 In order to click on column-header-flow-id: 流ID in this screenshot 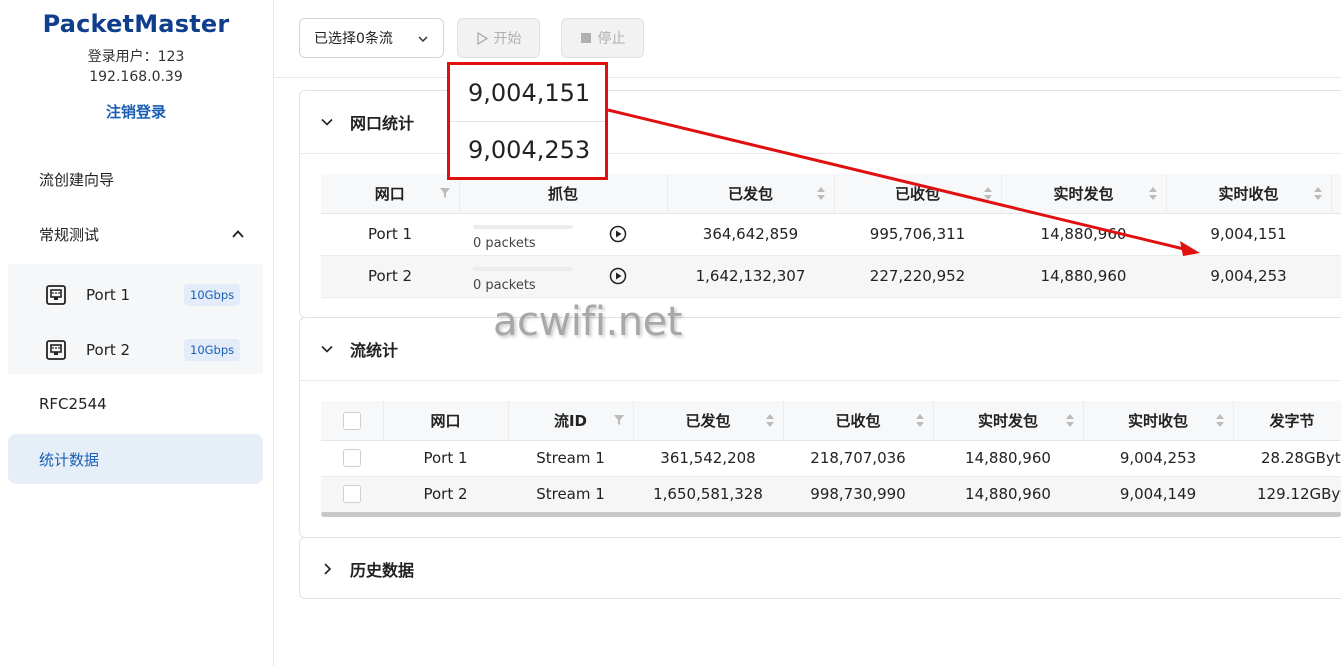, I will do `click(571, 421)`.